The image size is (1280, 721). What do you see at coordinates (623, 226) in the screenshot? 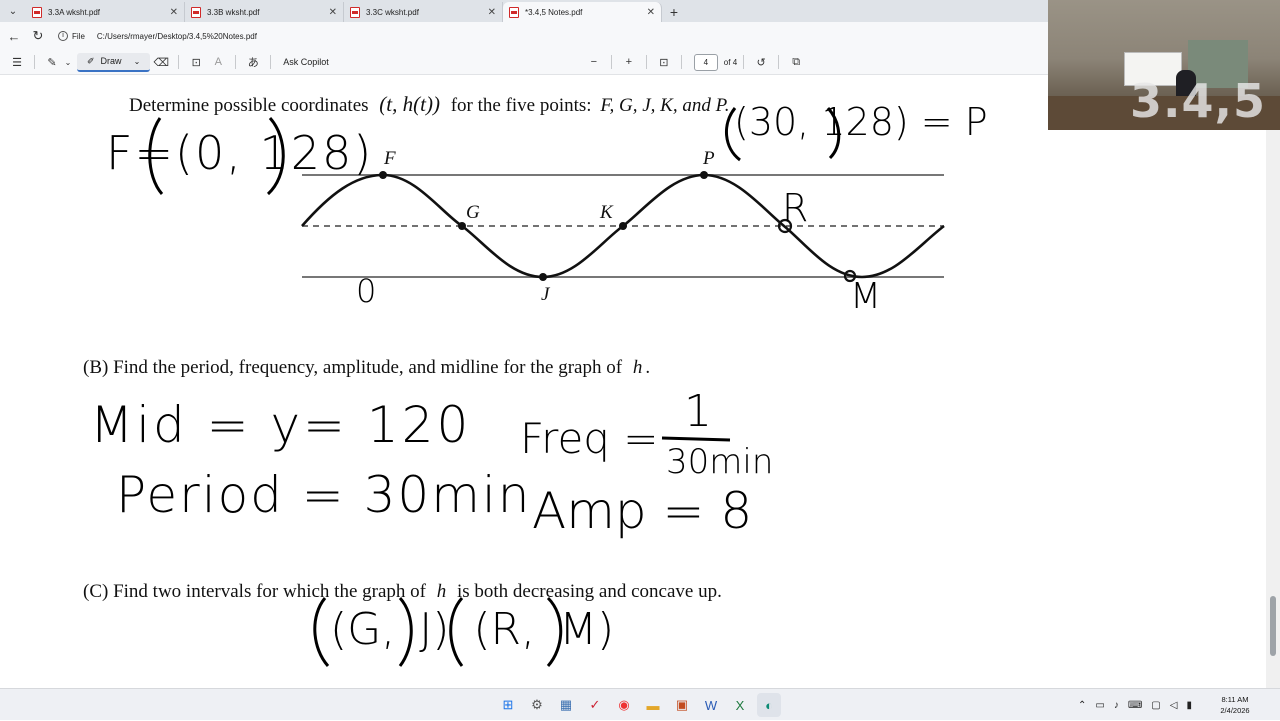
I see `point-k` at bounding box center [623, 226].